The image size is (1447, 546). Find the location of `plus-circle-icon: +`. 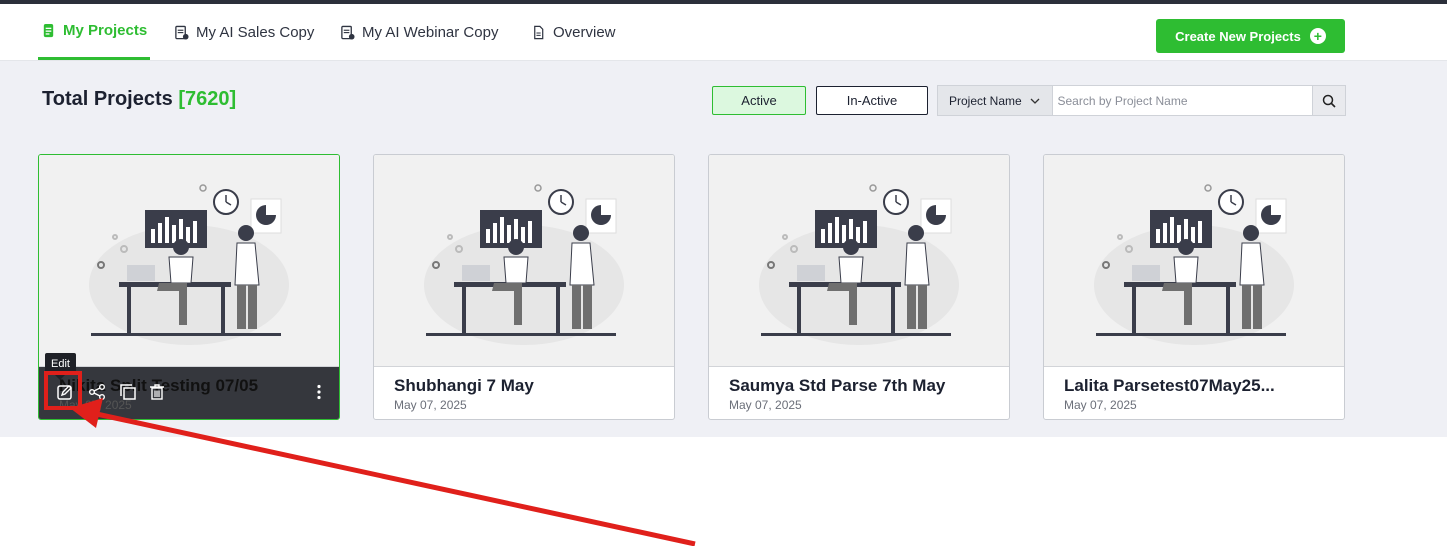

plus-circle-icon: + is located at coordinates (1317, 36).